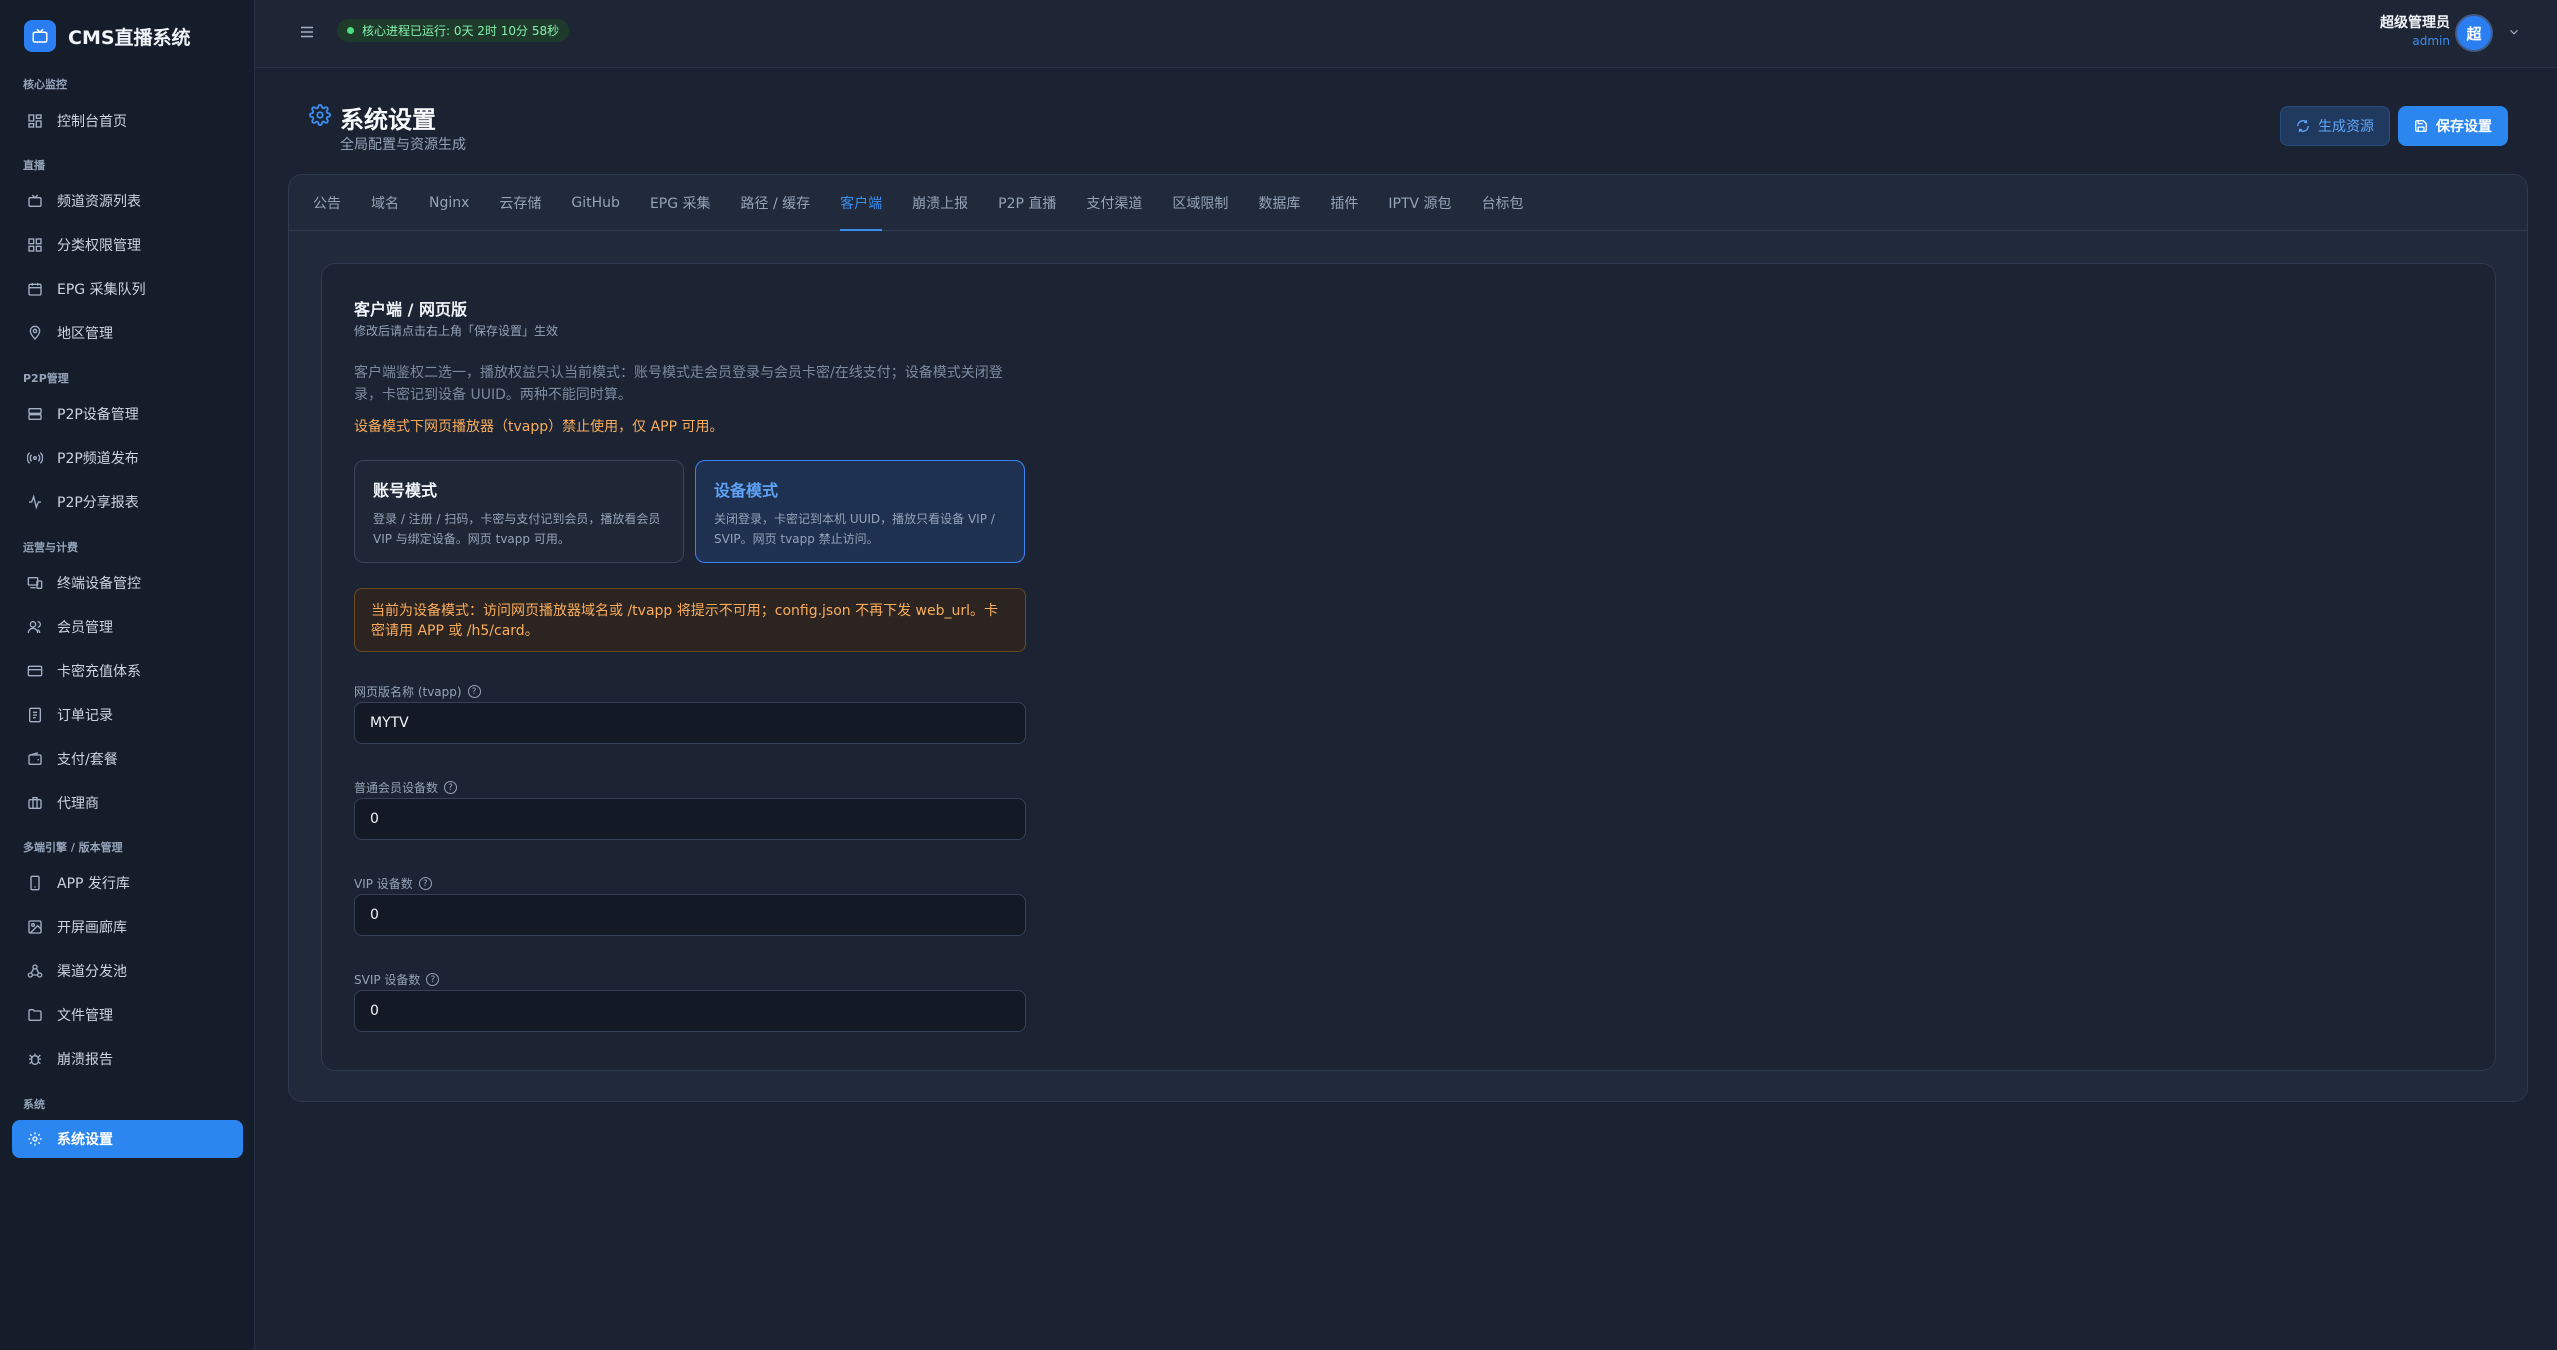 The height and width of the screenshot is (1350, 2557). What do you see at coordinates (776, 203) in the screenshot?
I see `tab-path-cache: 路径 / 缓存` at bounding box center [776, 203].